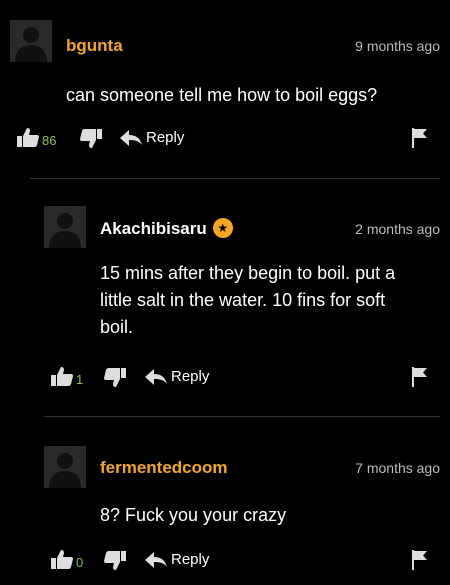 This screenshot has width=450, height=585. I want to click on like-button: 1, so click(66, 376).